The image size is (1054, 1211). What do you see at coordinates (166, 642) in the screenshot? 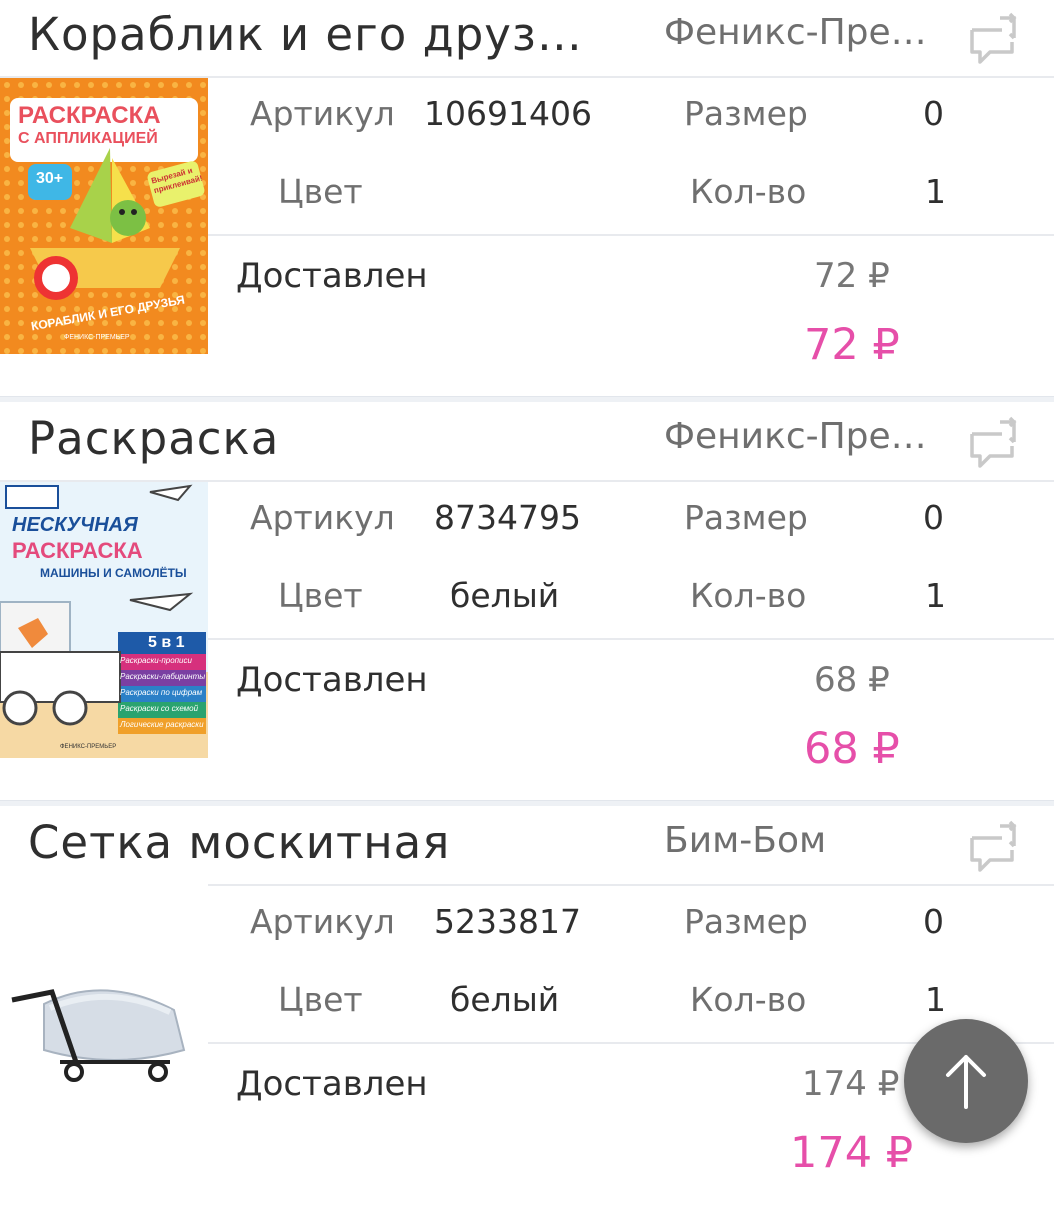
I see `thumb-badge: 5 в 1` at bounding box center [166, 642].